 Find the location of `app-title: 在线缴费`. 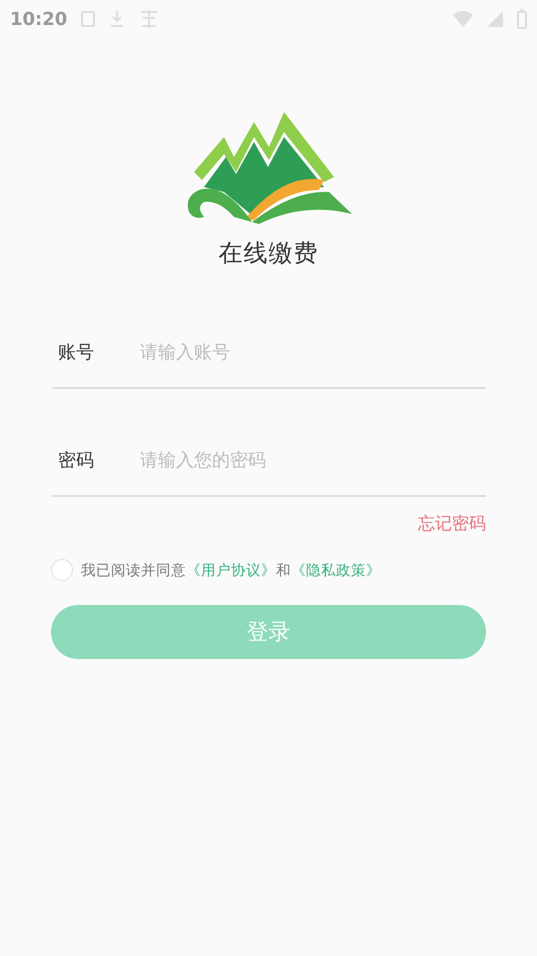

app-title: 在线缴费 is located at coordinates (268, 253).